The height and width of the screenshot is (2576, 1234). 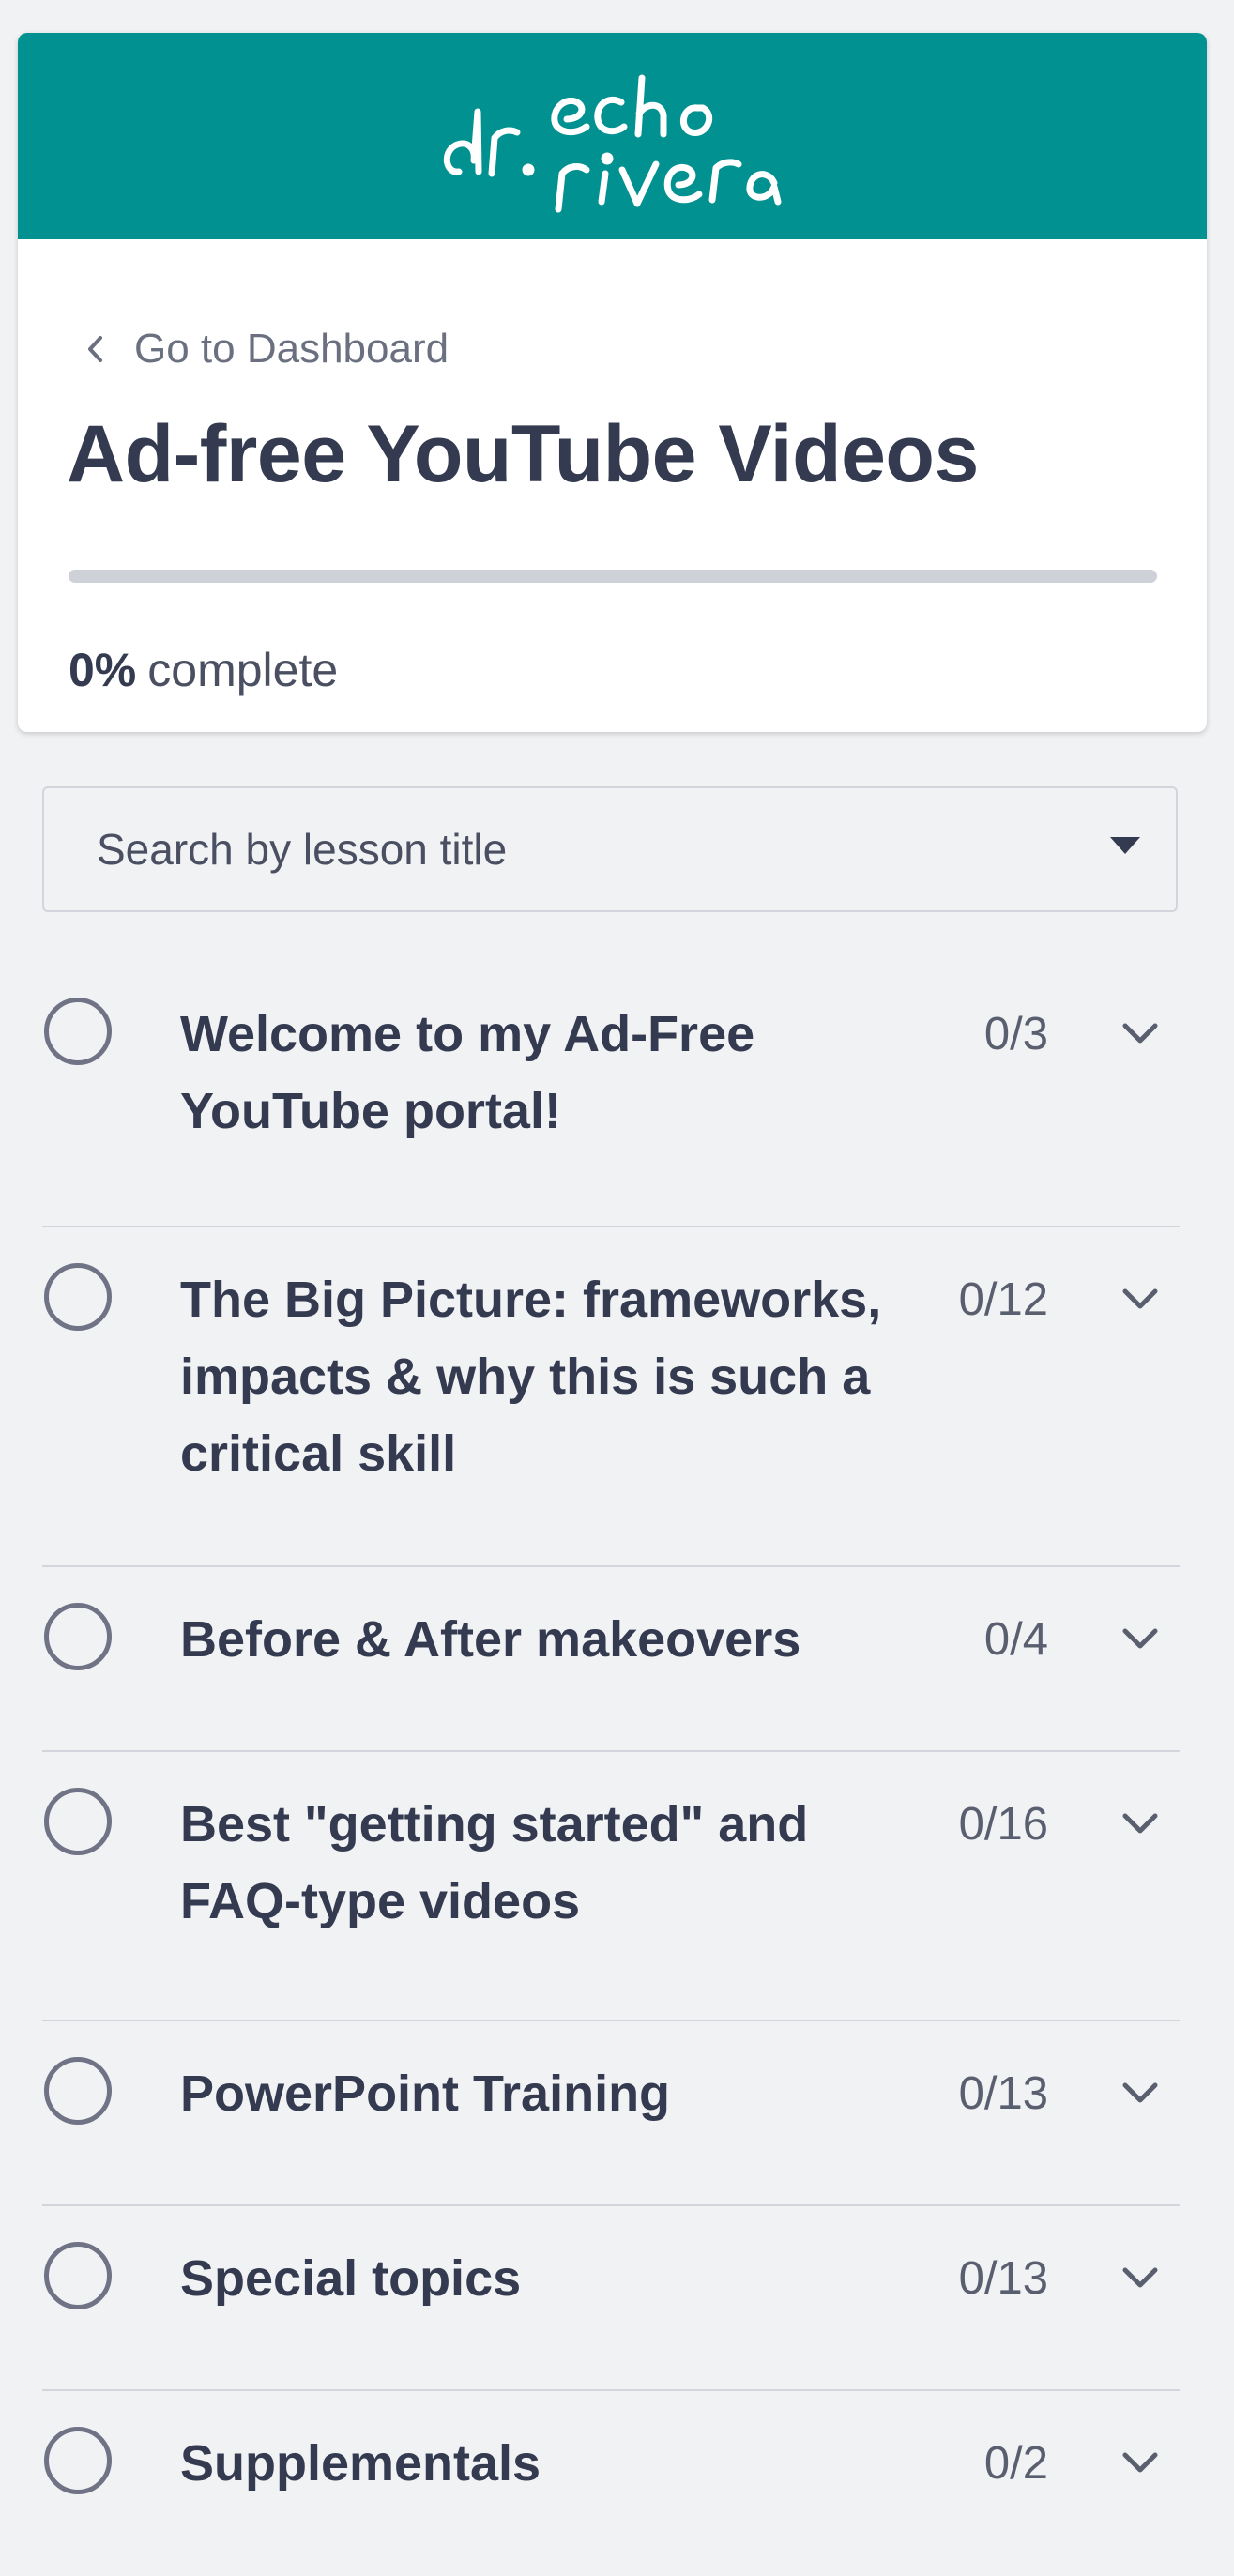 I want to click on section-title: Welcome to my Ad-Free YouTube portal!, so click(x=467, y=1072).